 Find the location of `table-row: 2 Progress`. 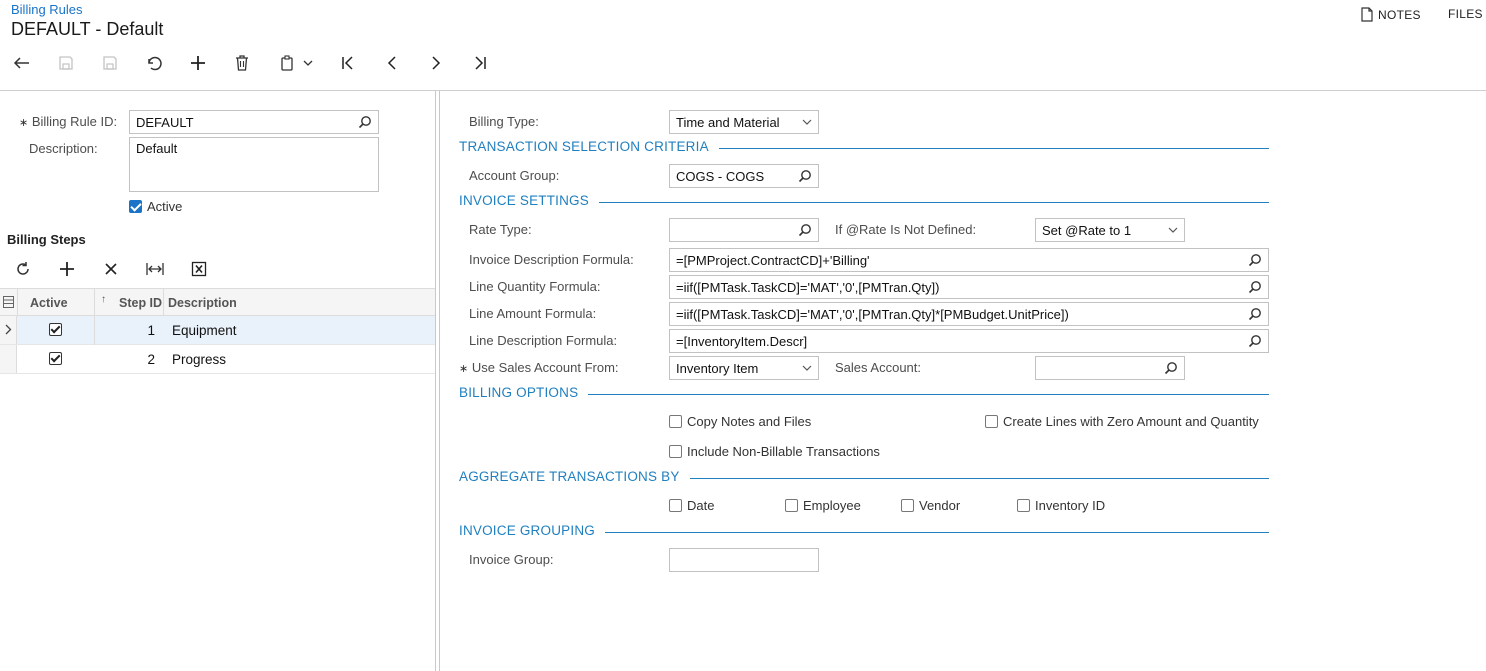

table-row: 2 Progress is located at coordinates (217, 359).